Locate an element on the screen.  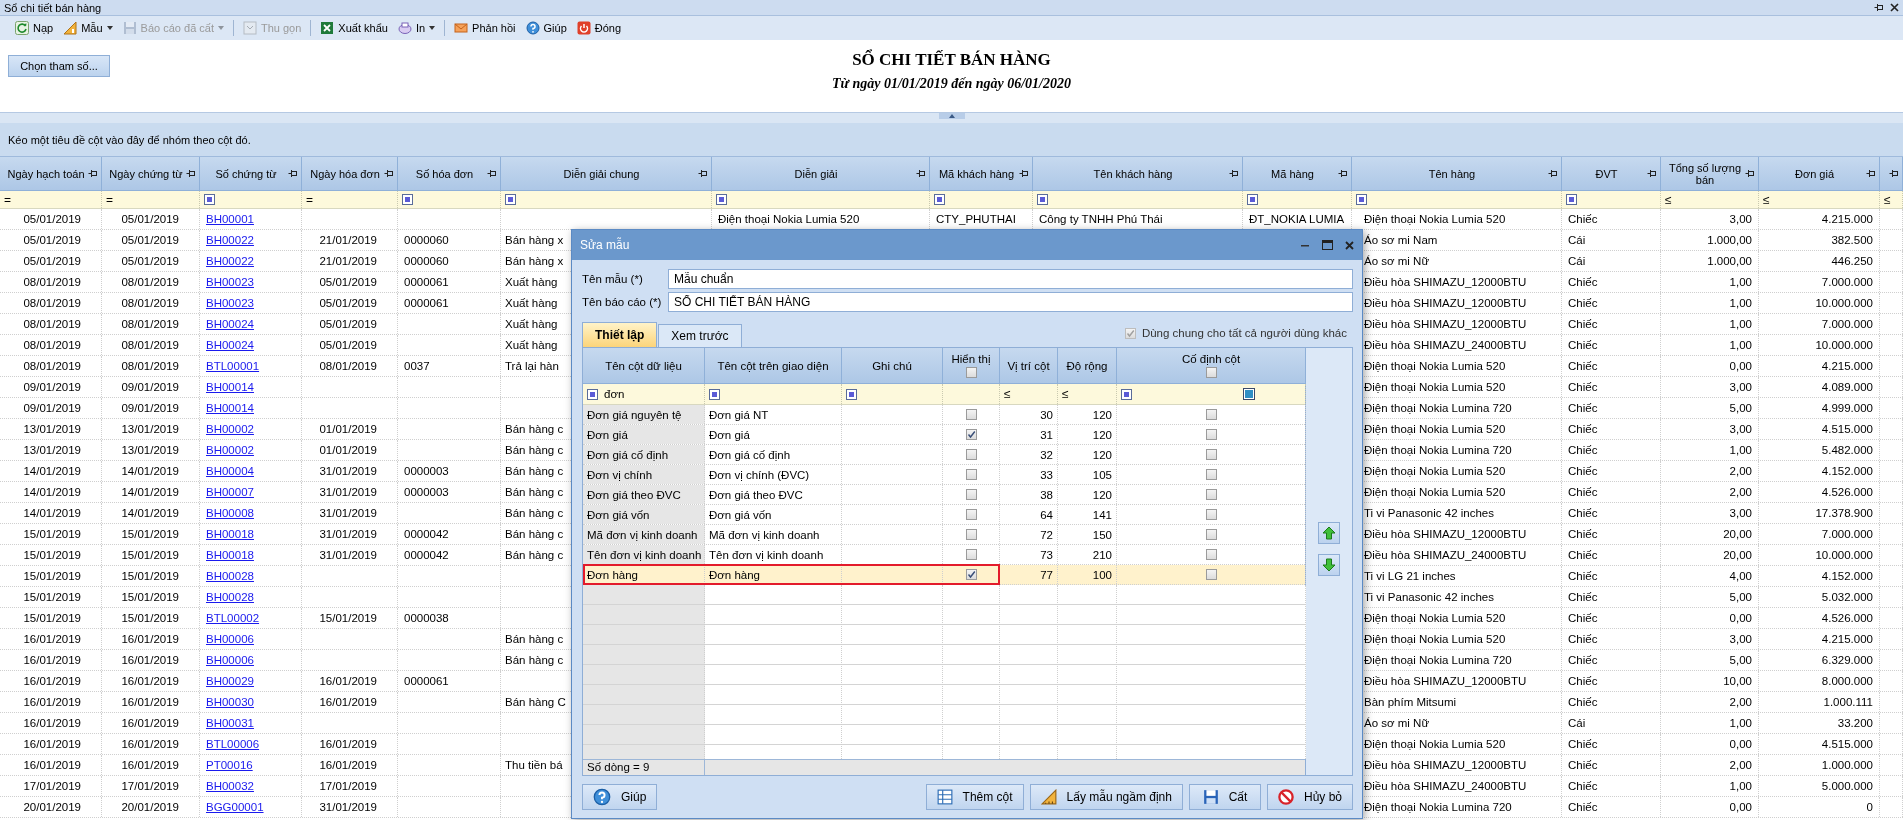
column-header: Ngày hóa đơn is located at coordinates (350, 174).